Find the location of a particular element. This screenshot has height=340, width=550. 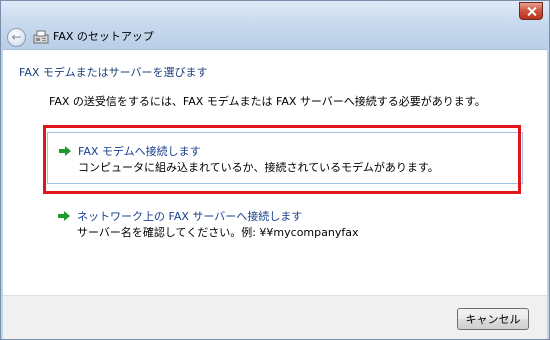

cancel-button: キャンセル is located at coordinates (493, 319).